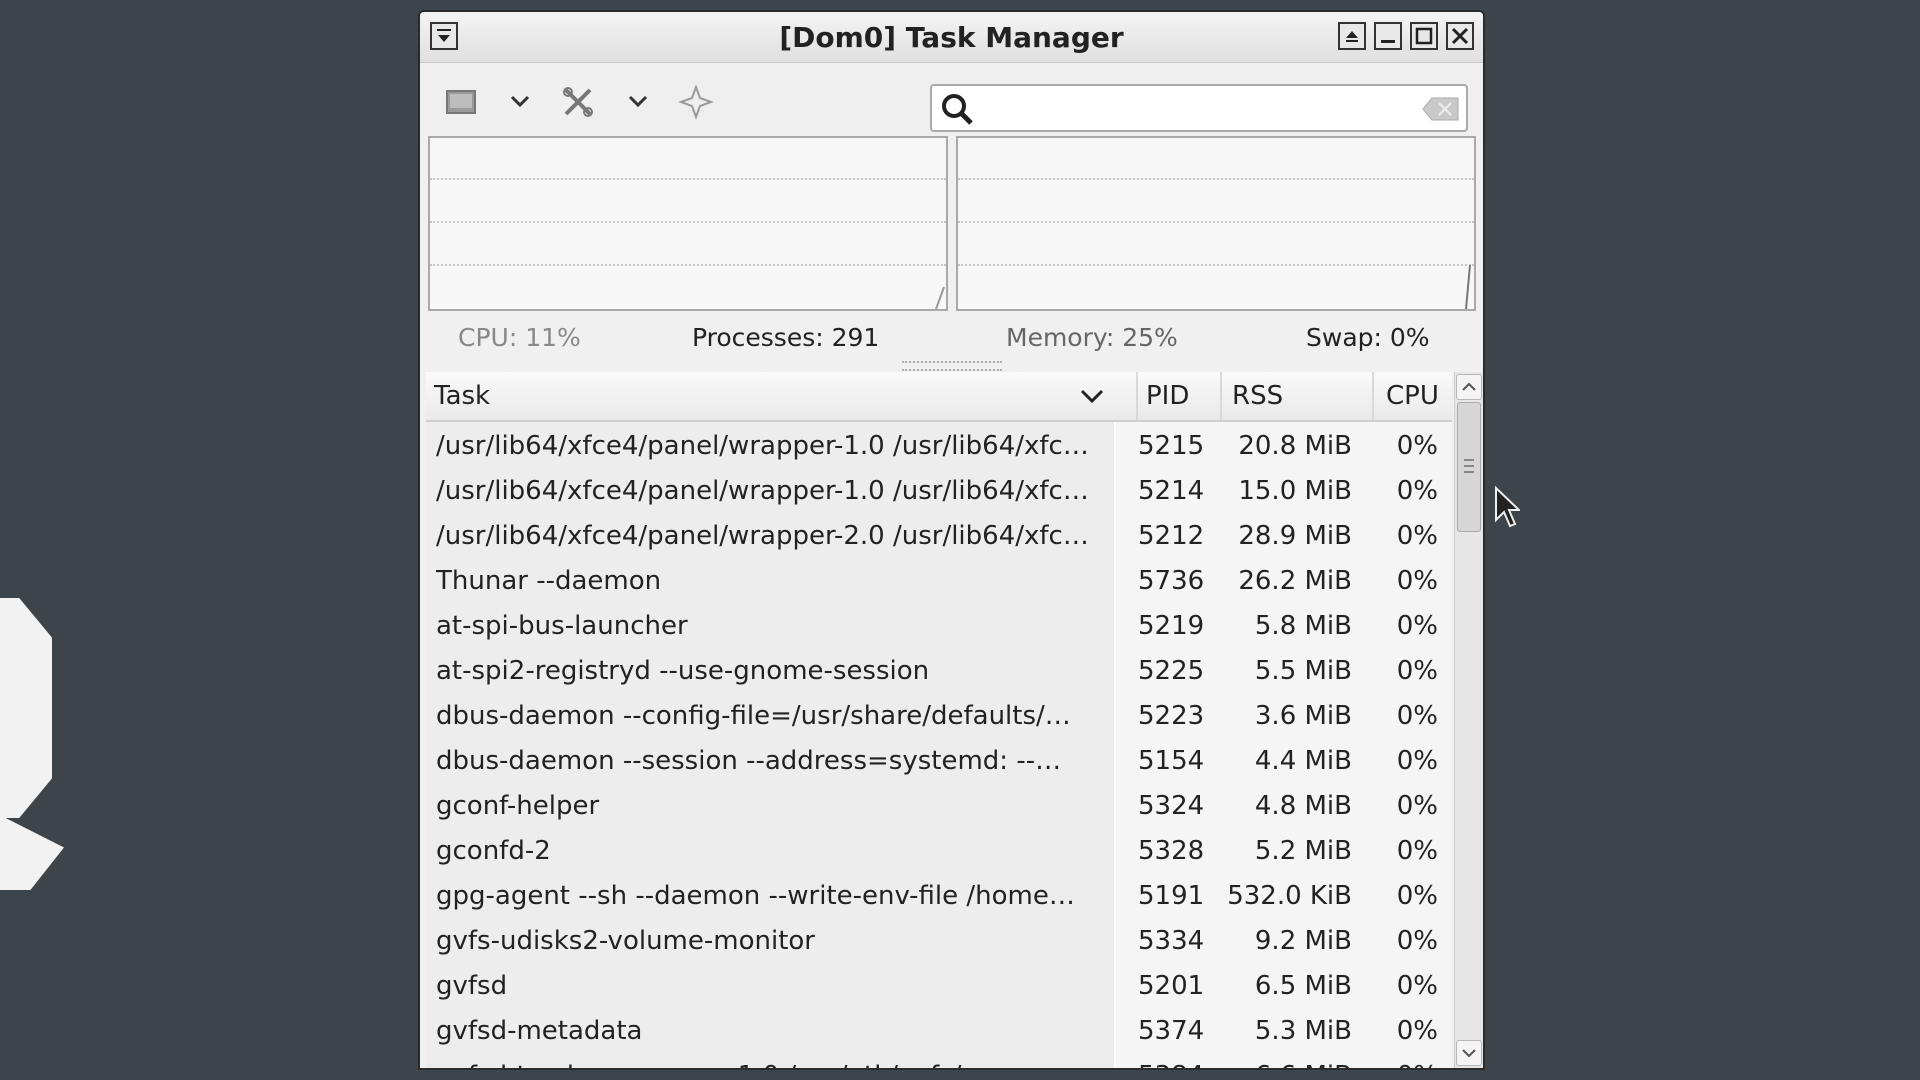  I want to click on cell-rss: 532.0 KiB, so click(1289, 896).